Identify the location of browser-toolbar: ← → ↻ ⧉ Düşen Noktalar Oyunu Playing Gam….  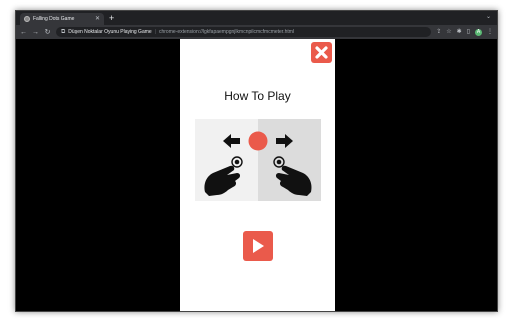
(256, 32).